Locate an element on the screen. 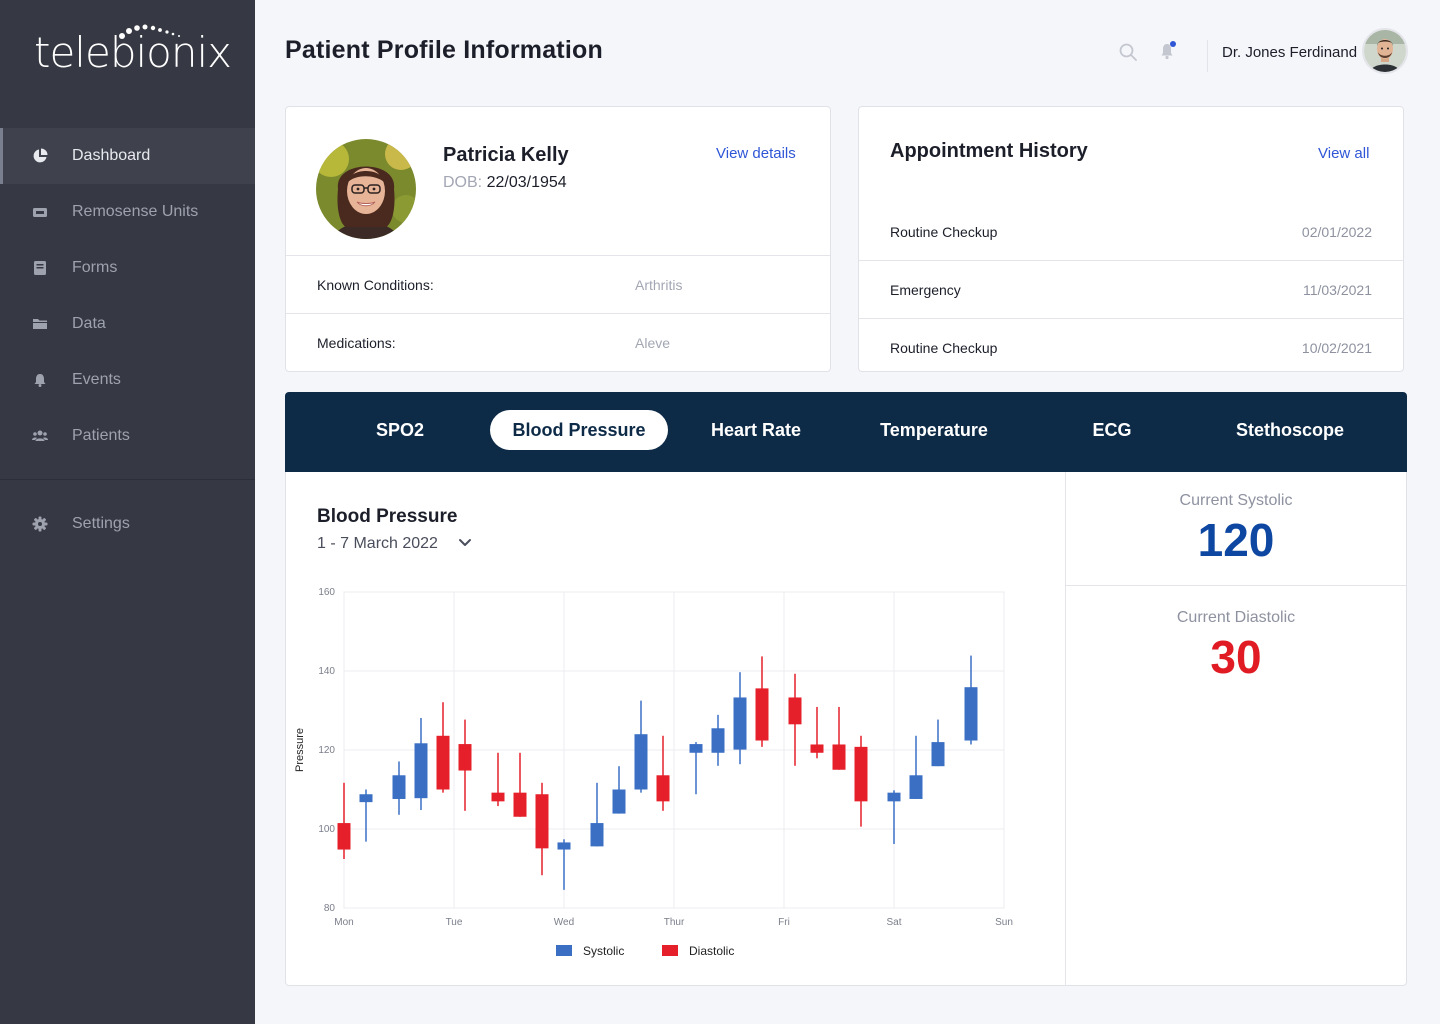  patient-dob: DOB: 22/03/1954 is located at coordinates (505, 183).